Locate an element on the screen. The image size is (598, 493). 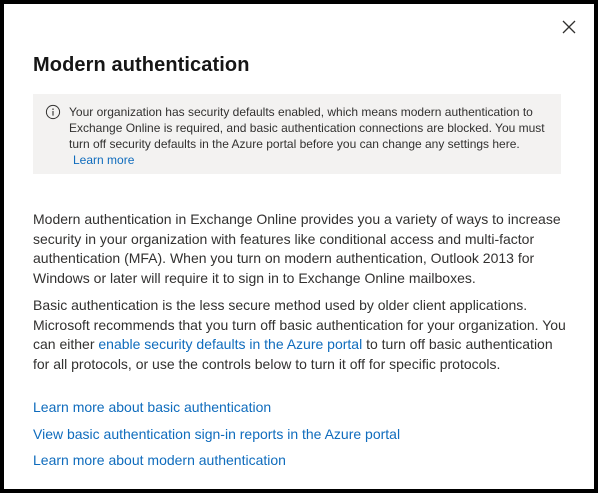
close-button is located at coordinates (569, 27).